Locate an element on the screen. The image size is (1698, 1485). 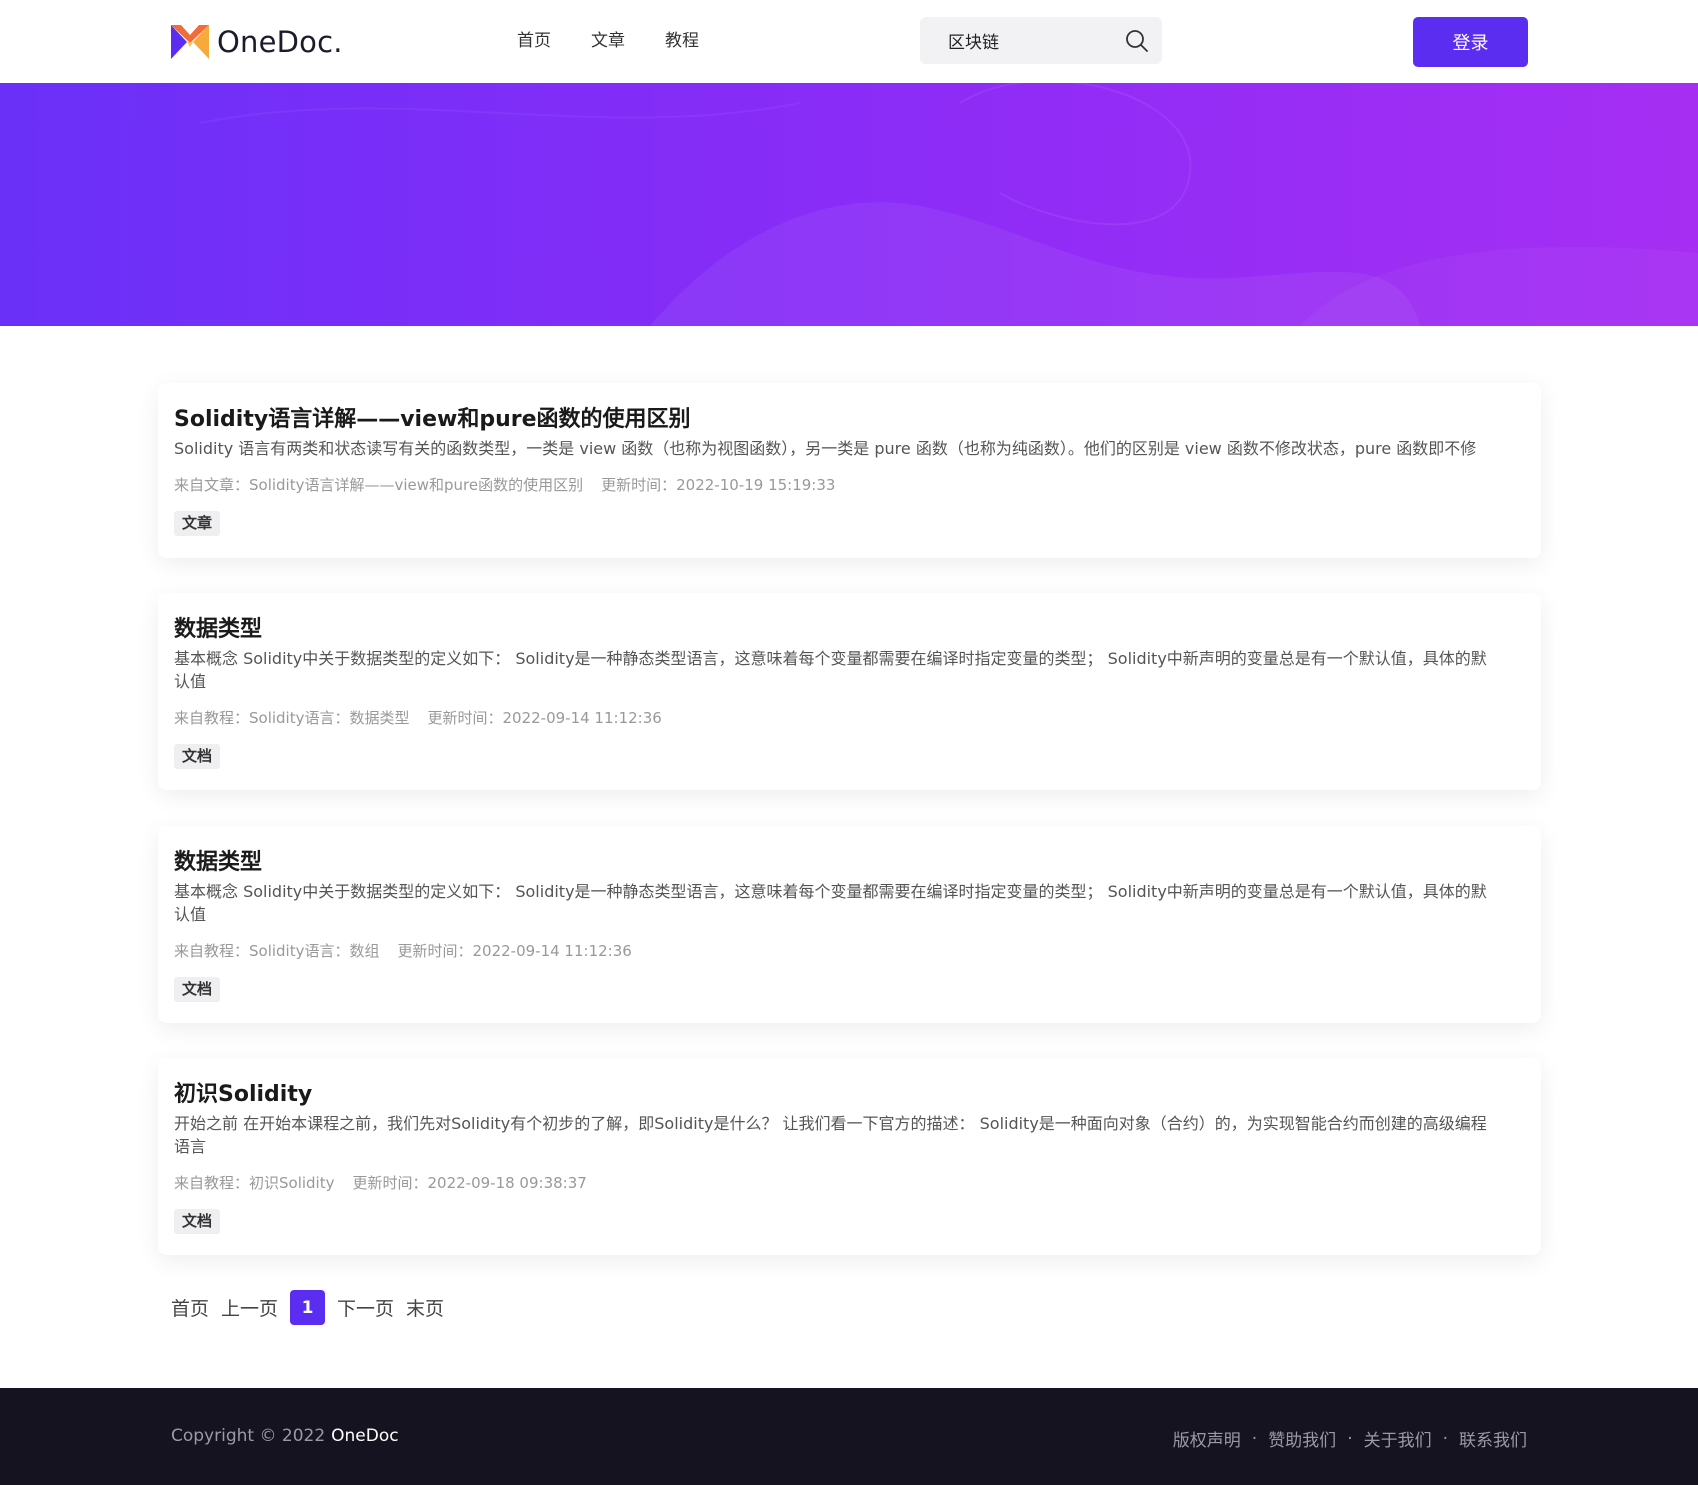
footer-links: 版权声明 · 赞助我们 · 关于我们 · 联系我们 is located at coordinates (1350, 1439).